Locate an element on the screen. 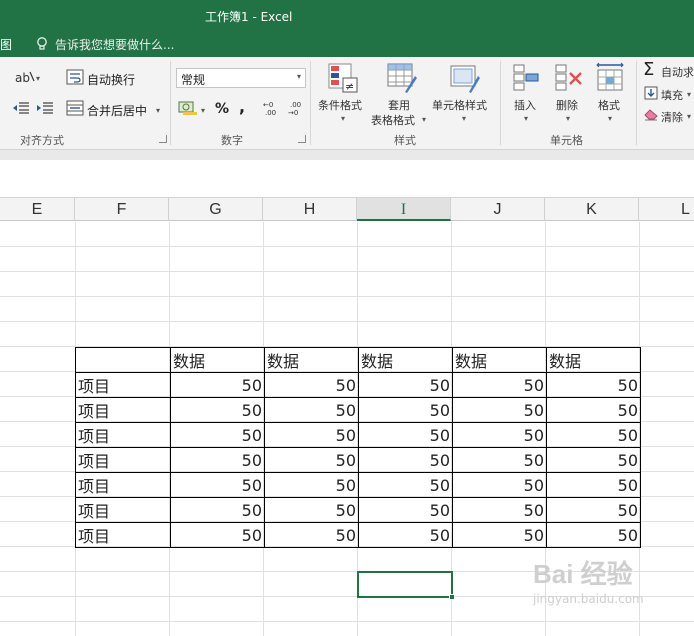  merge-center-icon is located at coordinates (75, 108).